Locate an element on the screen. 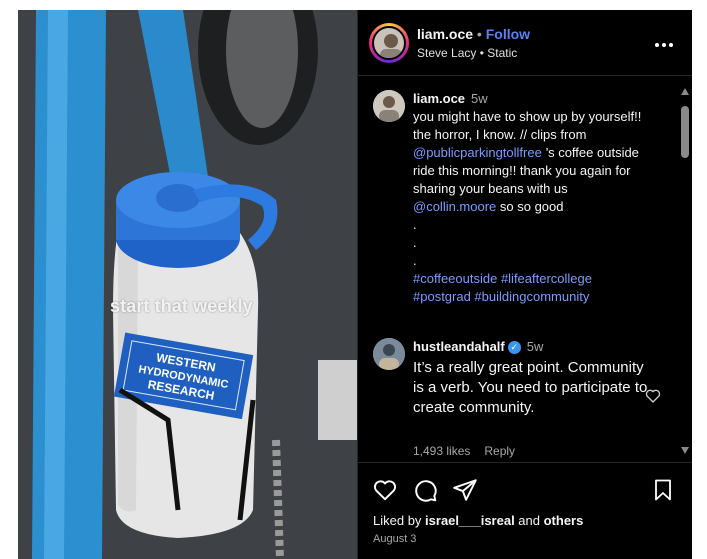 Image resolution: width=707 pixels, height=559 pixels. more-horizontal-icon is located at coordinates (664, 42).